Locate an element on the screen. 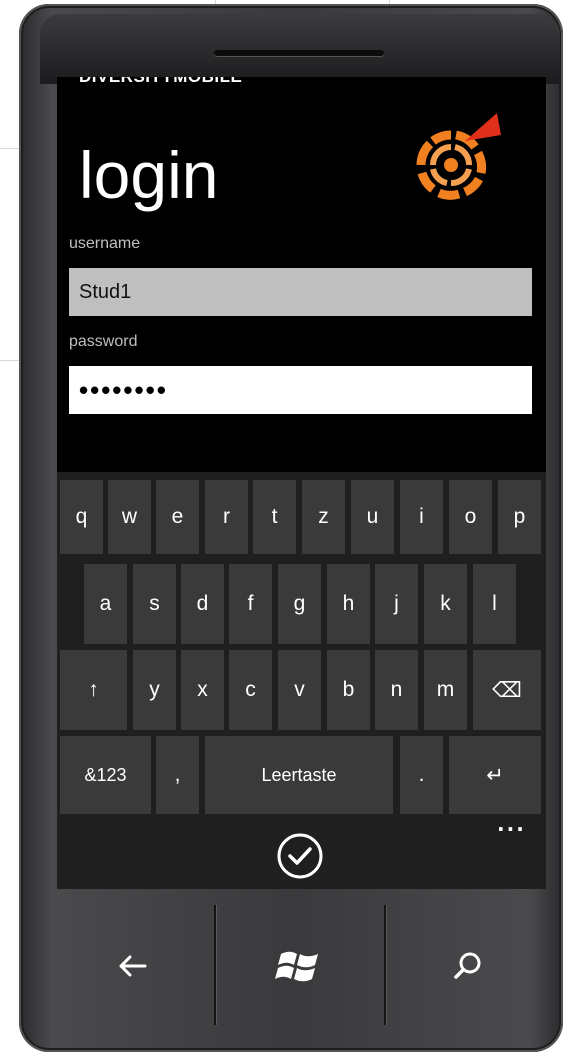 Image resolution: width=563 pixels, height=1056 pixels. back-button is located at coordinates (133, 966).